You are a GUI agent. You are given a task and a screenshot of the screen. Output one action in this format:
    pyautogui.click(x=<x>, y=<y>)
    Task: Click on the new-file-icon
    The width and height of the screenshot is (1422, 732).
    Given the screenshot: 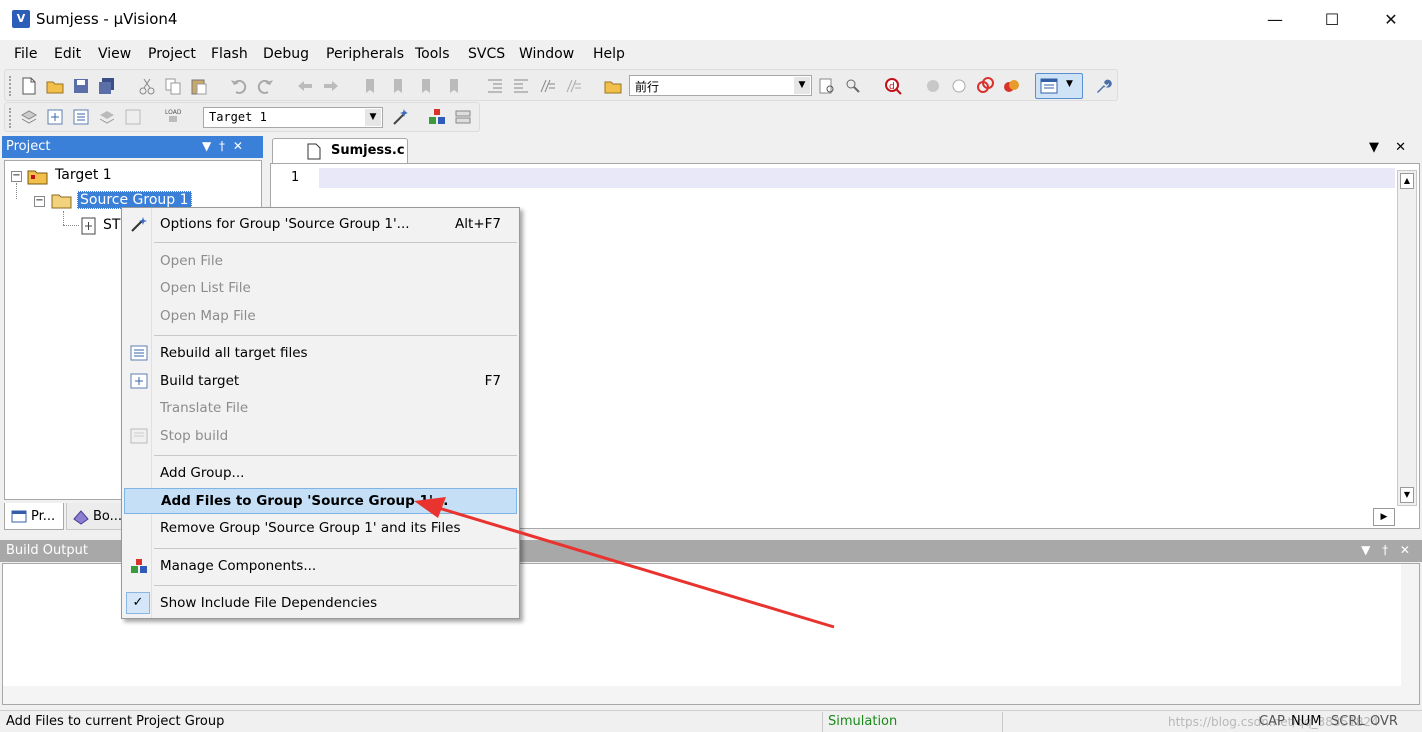 What is the action you would take?
    pyautogui.click(x=29, y=86)
    